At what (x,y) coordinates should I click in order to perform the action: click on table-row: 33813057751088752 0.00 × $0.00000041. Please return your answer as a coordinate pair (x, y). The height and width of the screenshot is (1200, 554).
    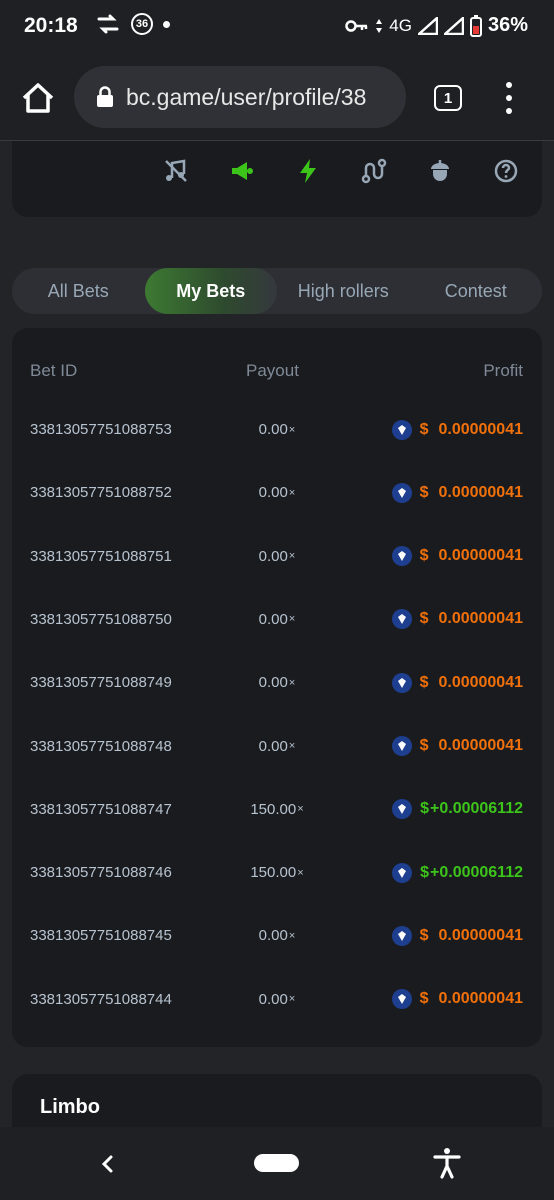
    Looking at the image, I should click on (277, 492).